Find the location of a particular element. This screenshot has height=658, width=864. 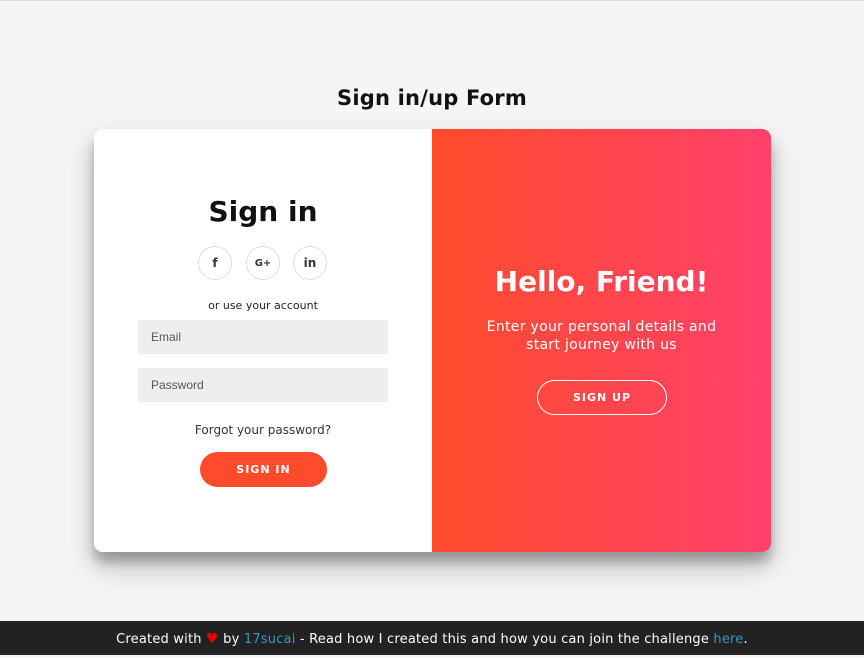

author-link: 17sucai is located at coordinates (270, 639).